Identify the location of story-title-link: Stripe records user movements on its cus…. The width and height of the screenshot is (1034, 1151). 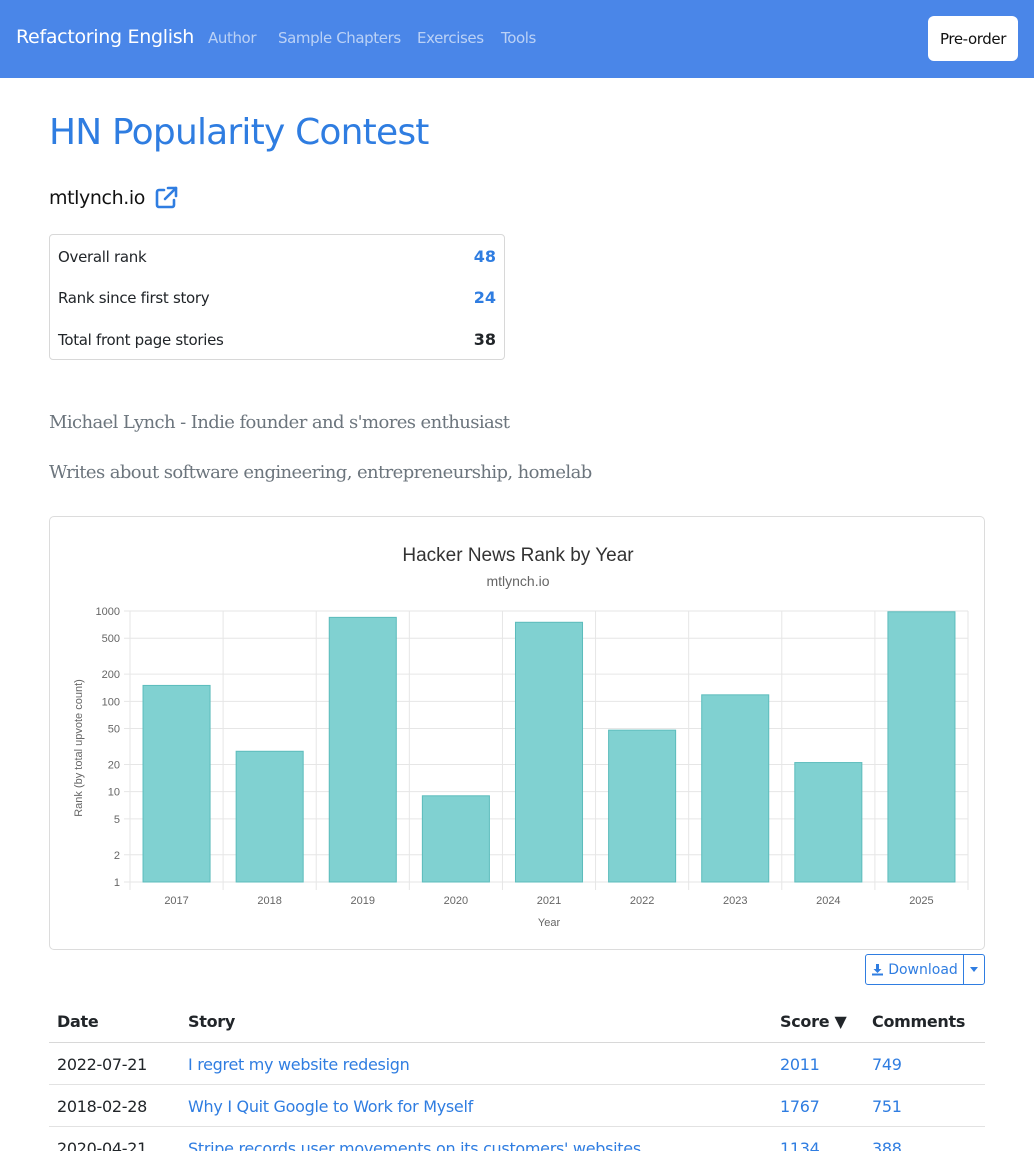
(414, 1145).